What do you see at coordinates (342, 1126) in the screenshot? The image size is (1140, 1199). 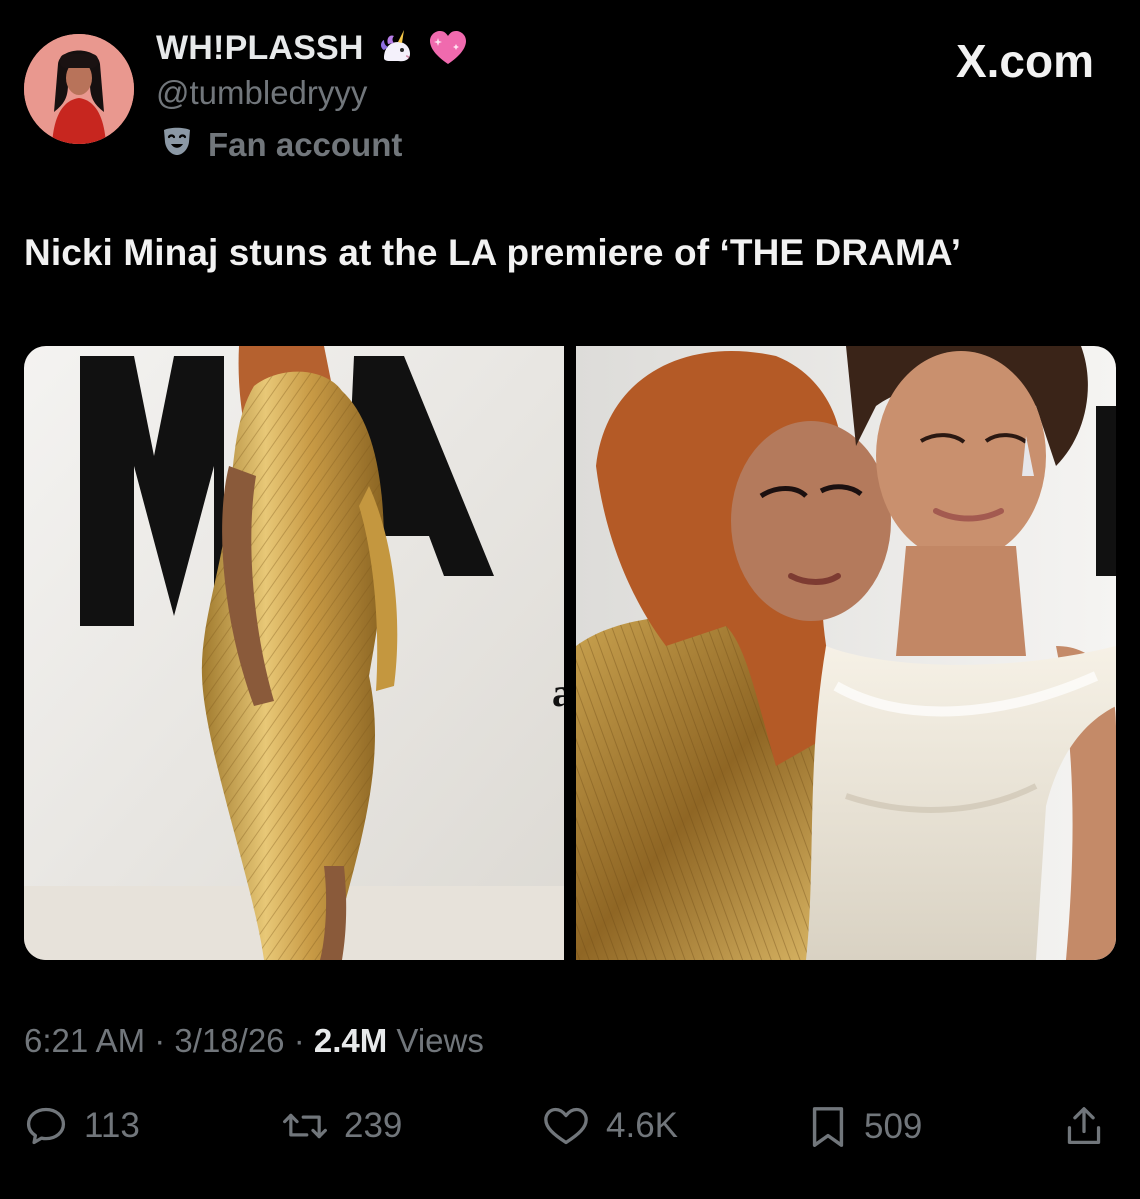 I see `repost-button: 239` at bounding box center [342, 1126].